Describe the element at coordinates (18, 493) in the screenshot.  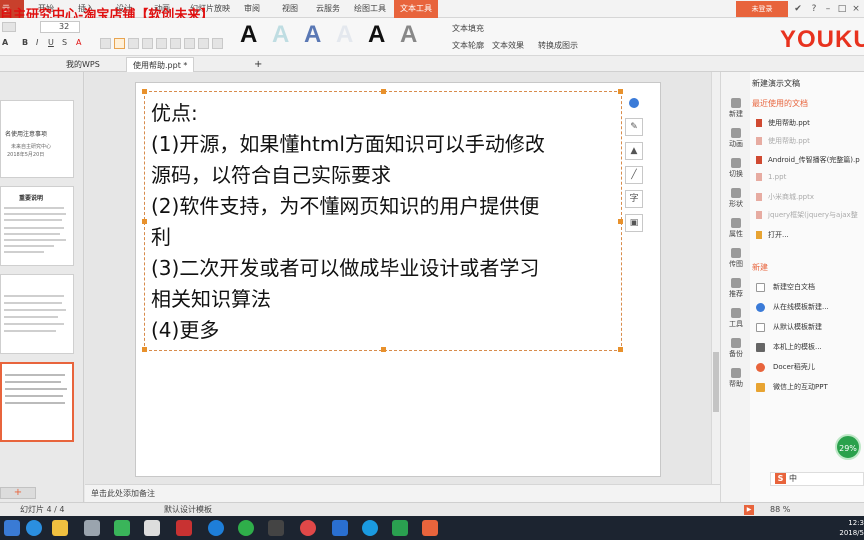
I see `add-slide-button: +` at that location.